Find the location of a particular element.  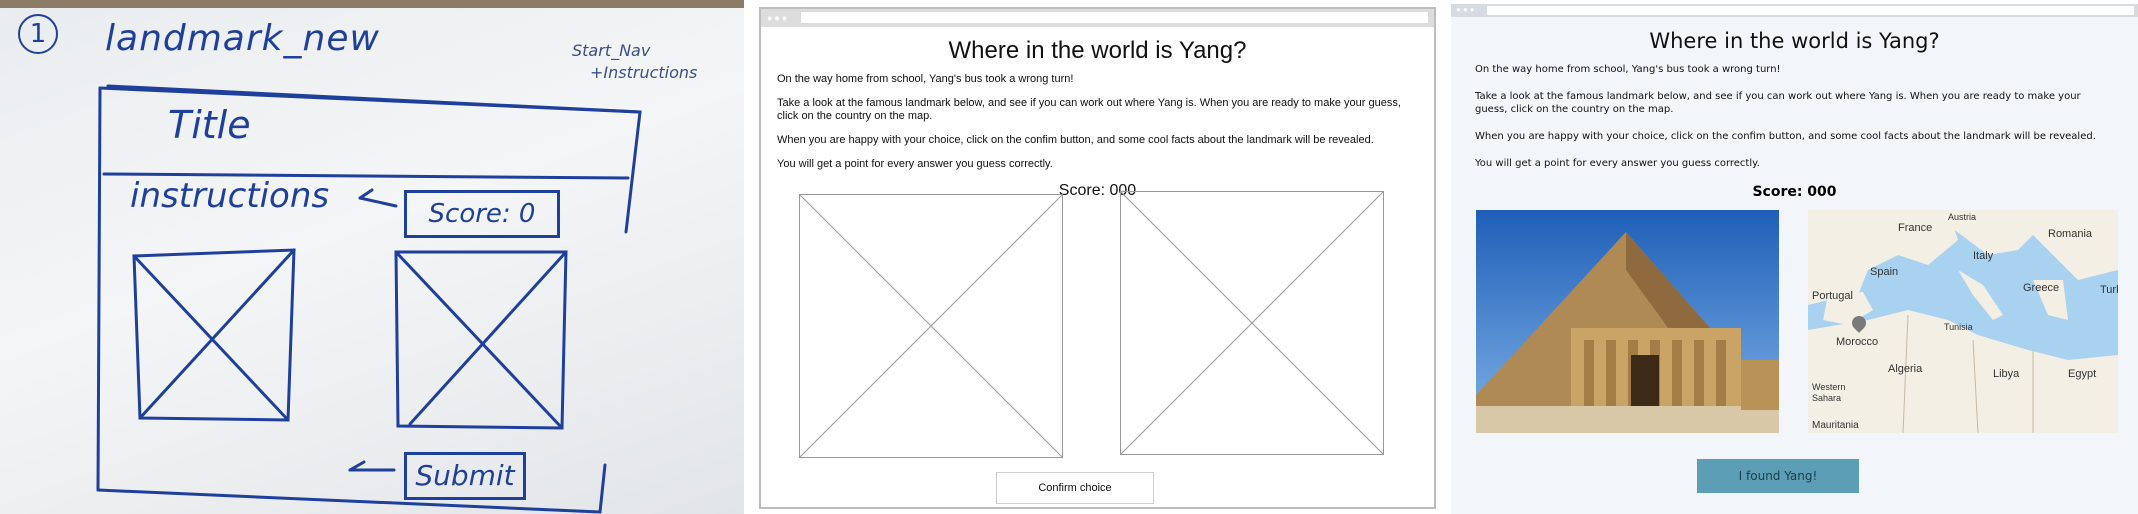

map-placeholder is located at coordinates (1252, 323).